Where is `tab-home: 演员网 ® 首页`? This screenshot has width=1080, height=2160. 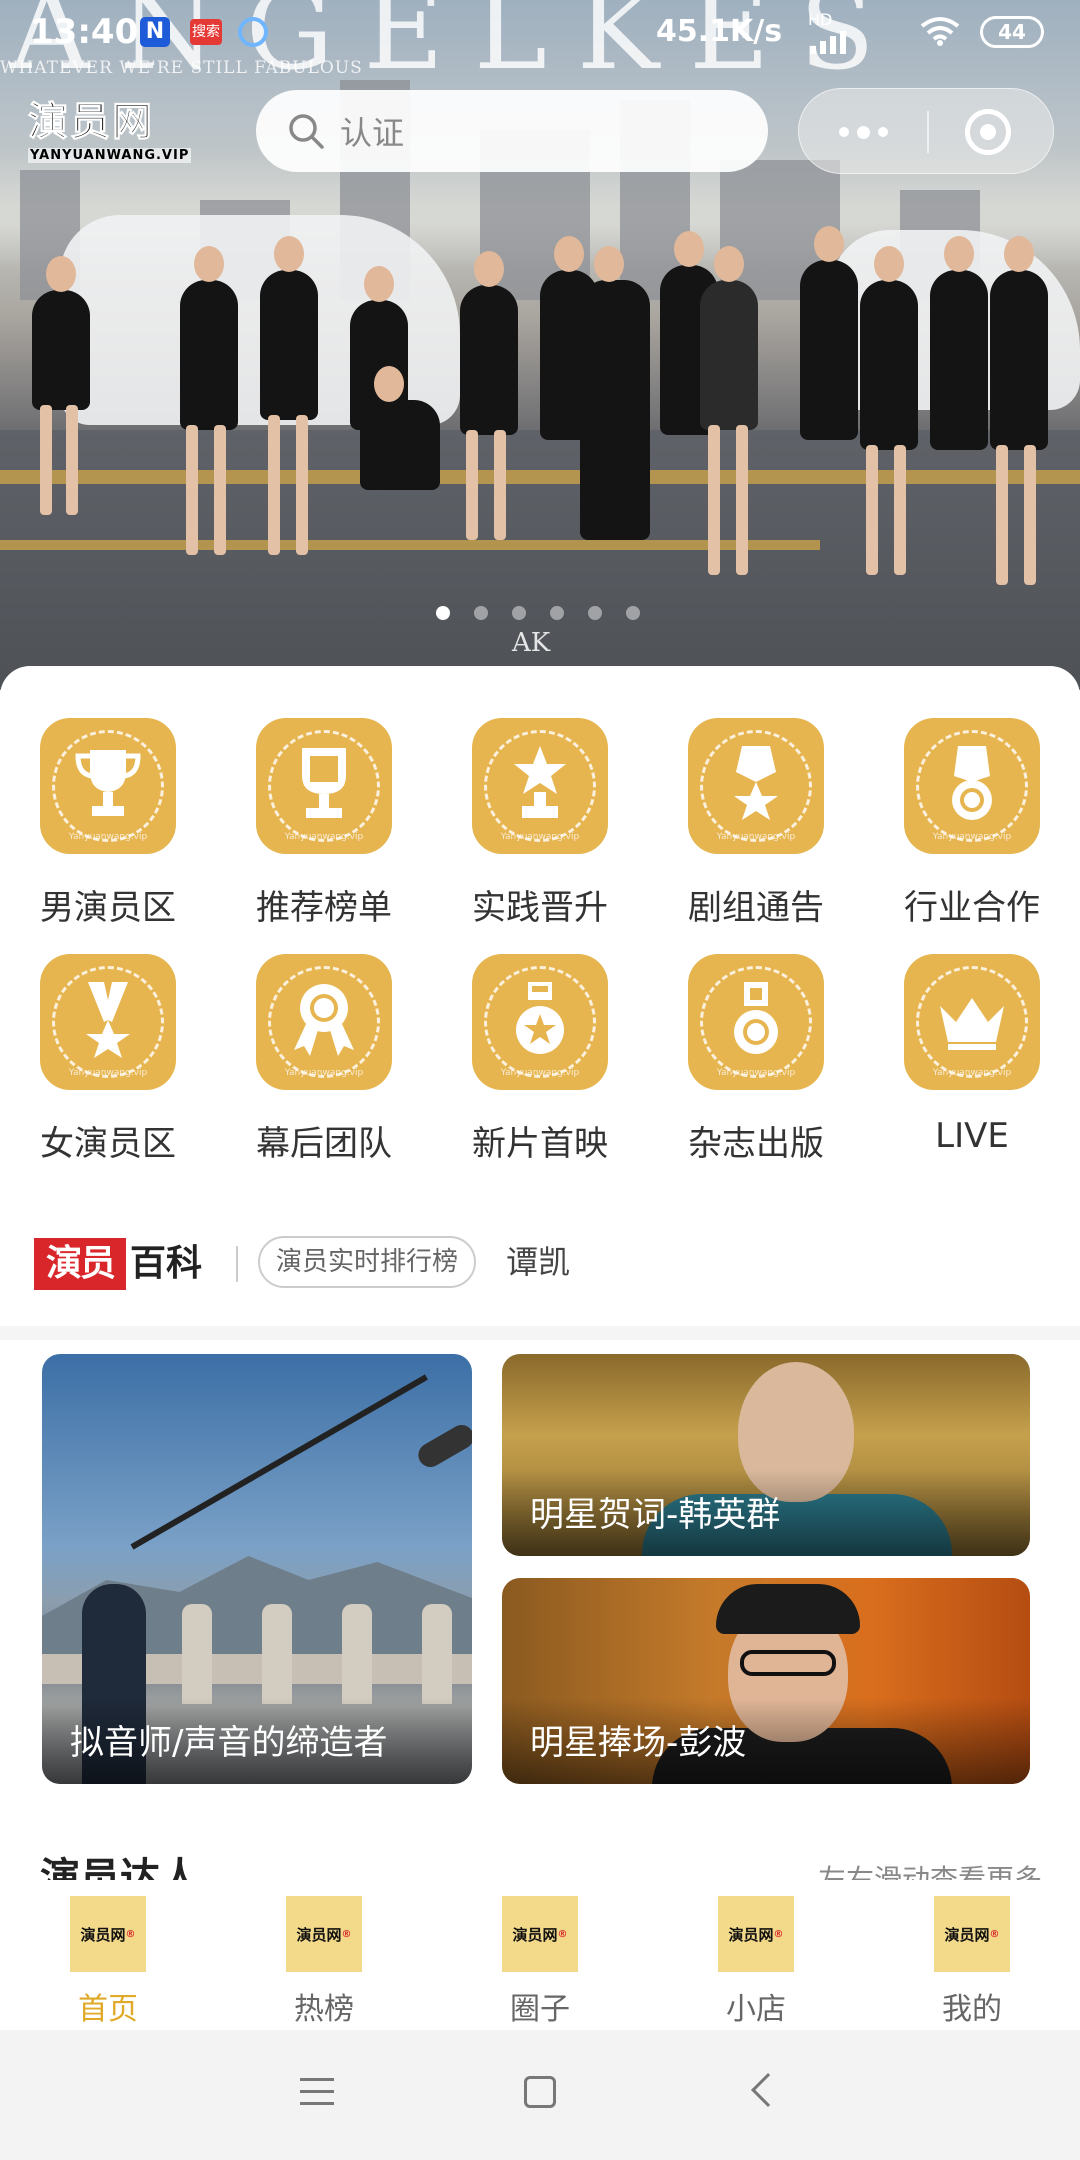 tab-home: 演员网 ® 首页 is located at coordinates (108, 1962).